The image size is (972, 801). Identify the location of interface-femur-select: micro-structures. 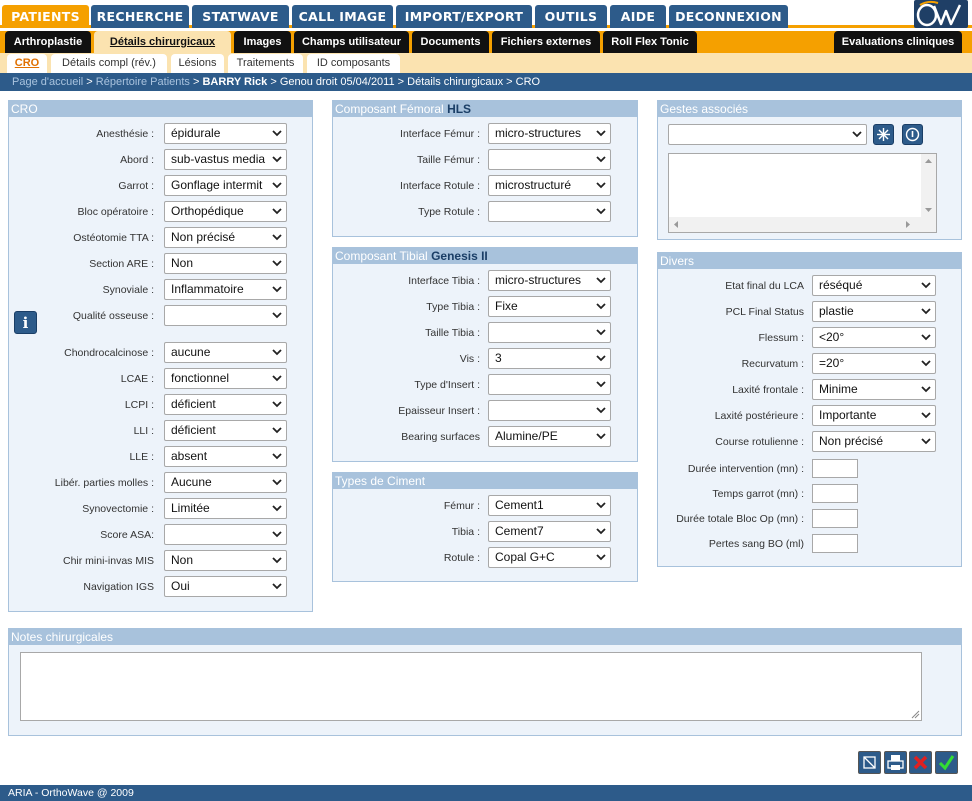
(549, 133).